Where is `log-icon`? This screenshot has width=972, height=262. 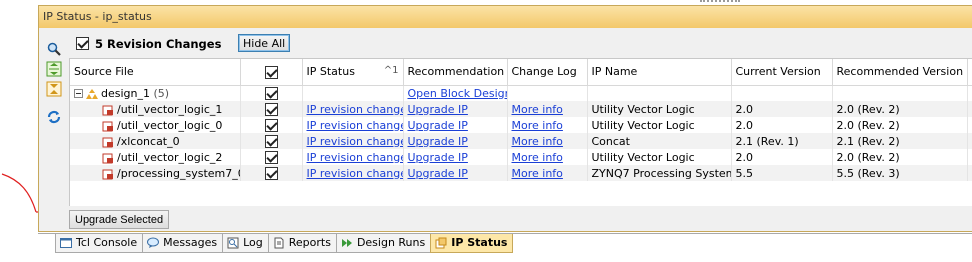
log-icon is located at coordinates (233, 243).